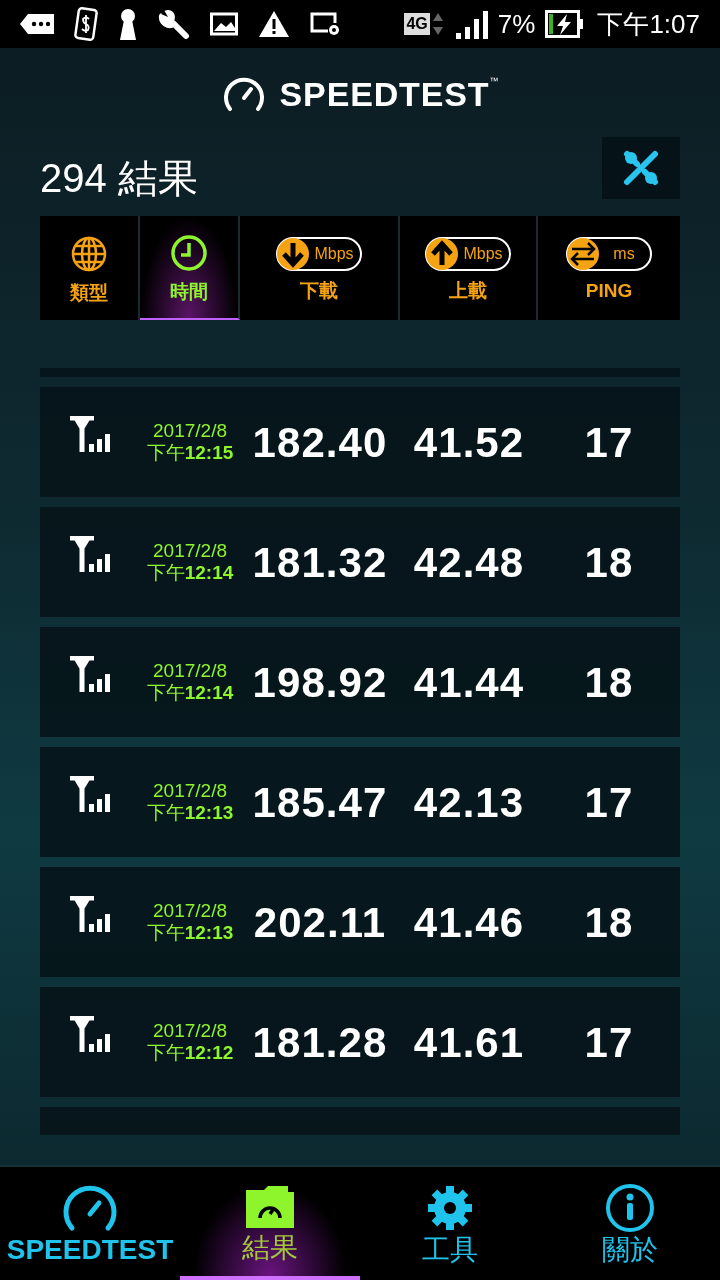 This screenshot has width=720, height=1280. What do you see at coordinates (609, 268) in the screenshot?
I see `sort-tab: ms PING` at bounding box center [609, 268].